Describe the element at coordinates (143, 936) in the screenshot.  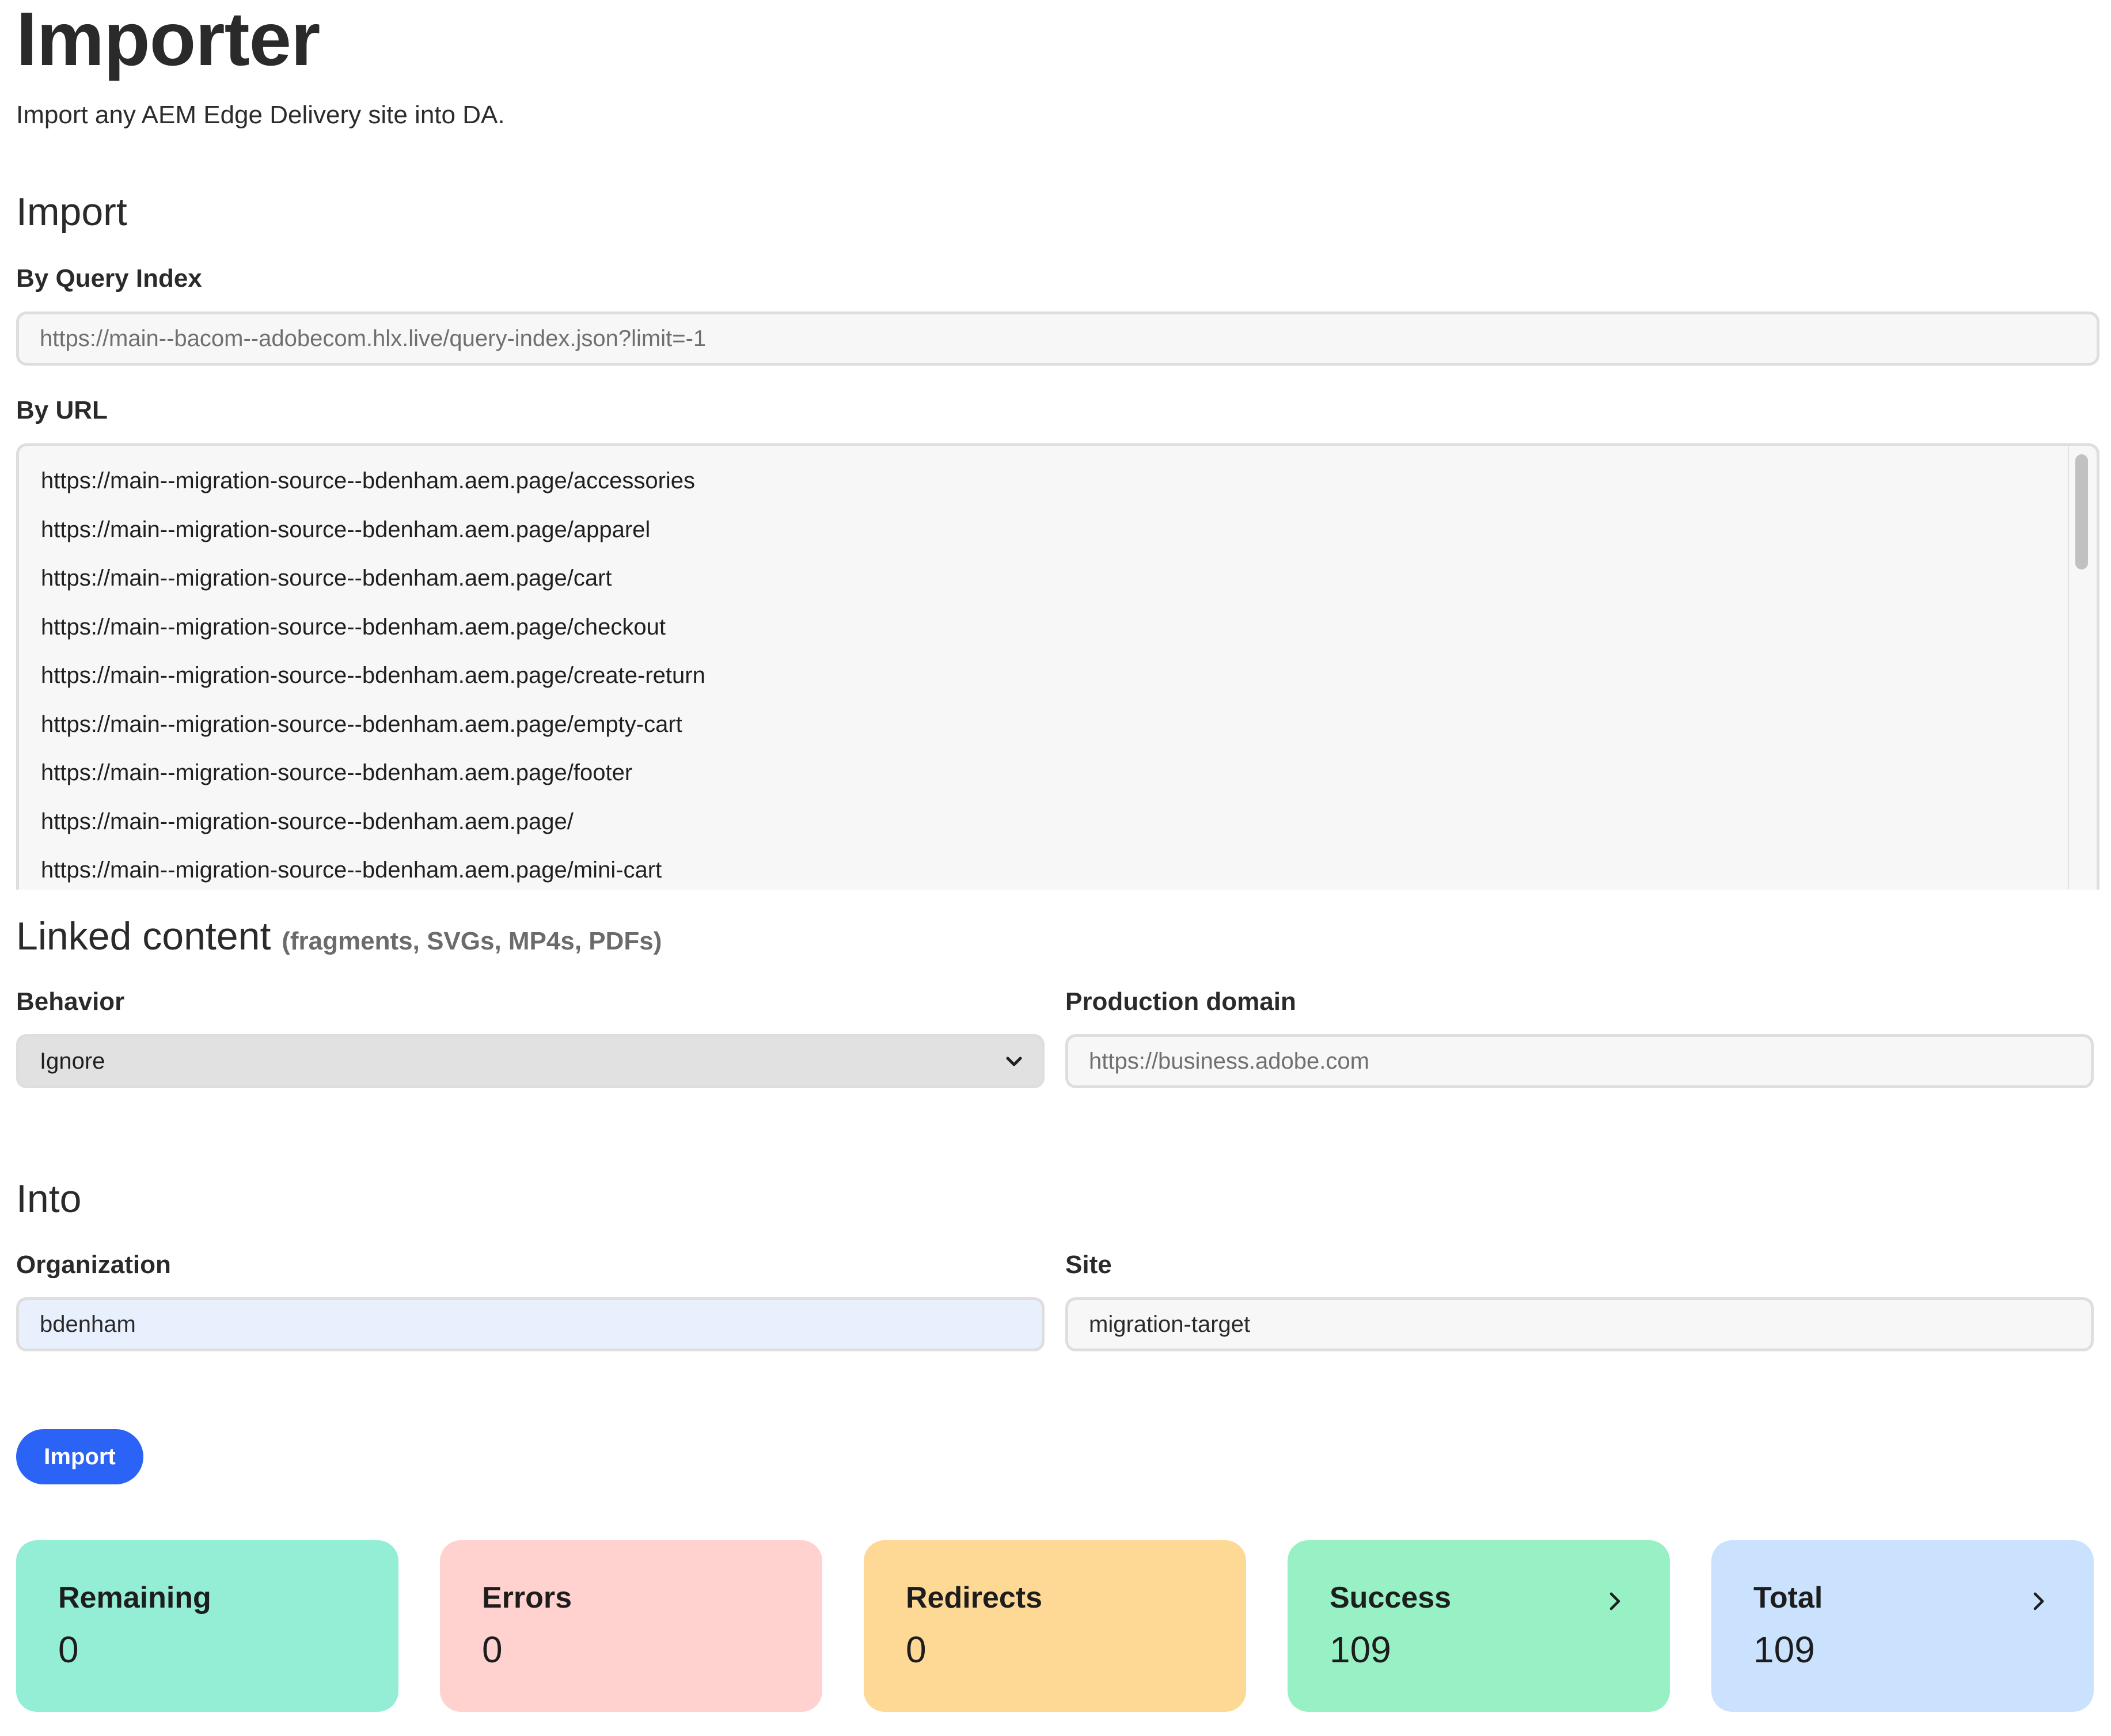
I see `linked-content-heading: Linked content` at that location.